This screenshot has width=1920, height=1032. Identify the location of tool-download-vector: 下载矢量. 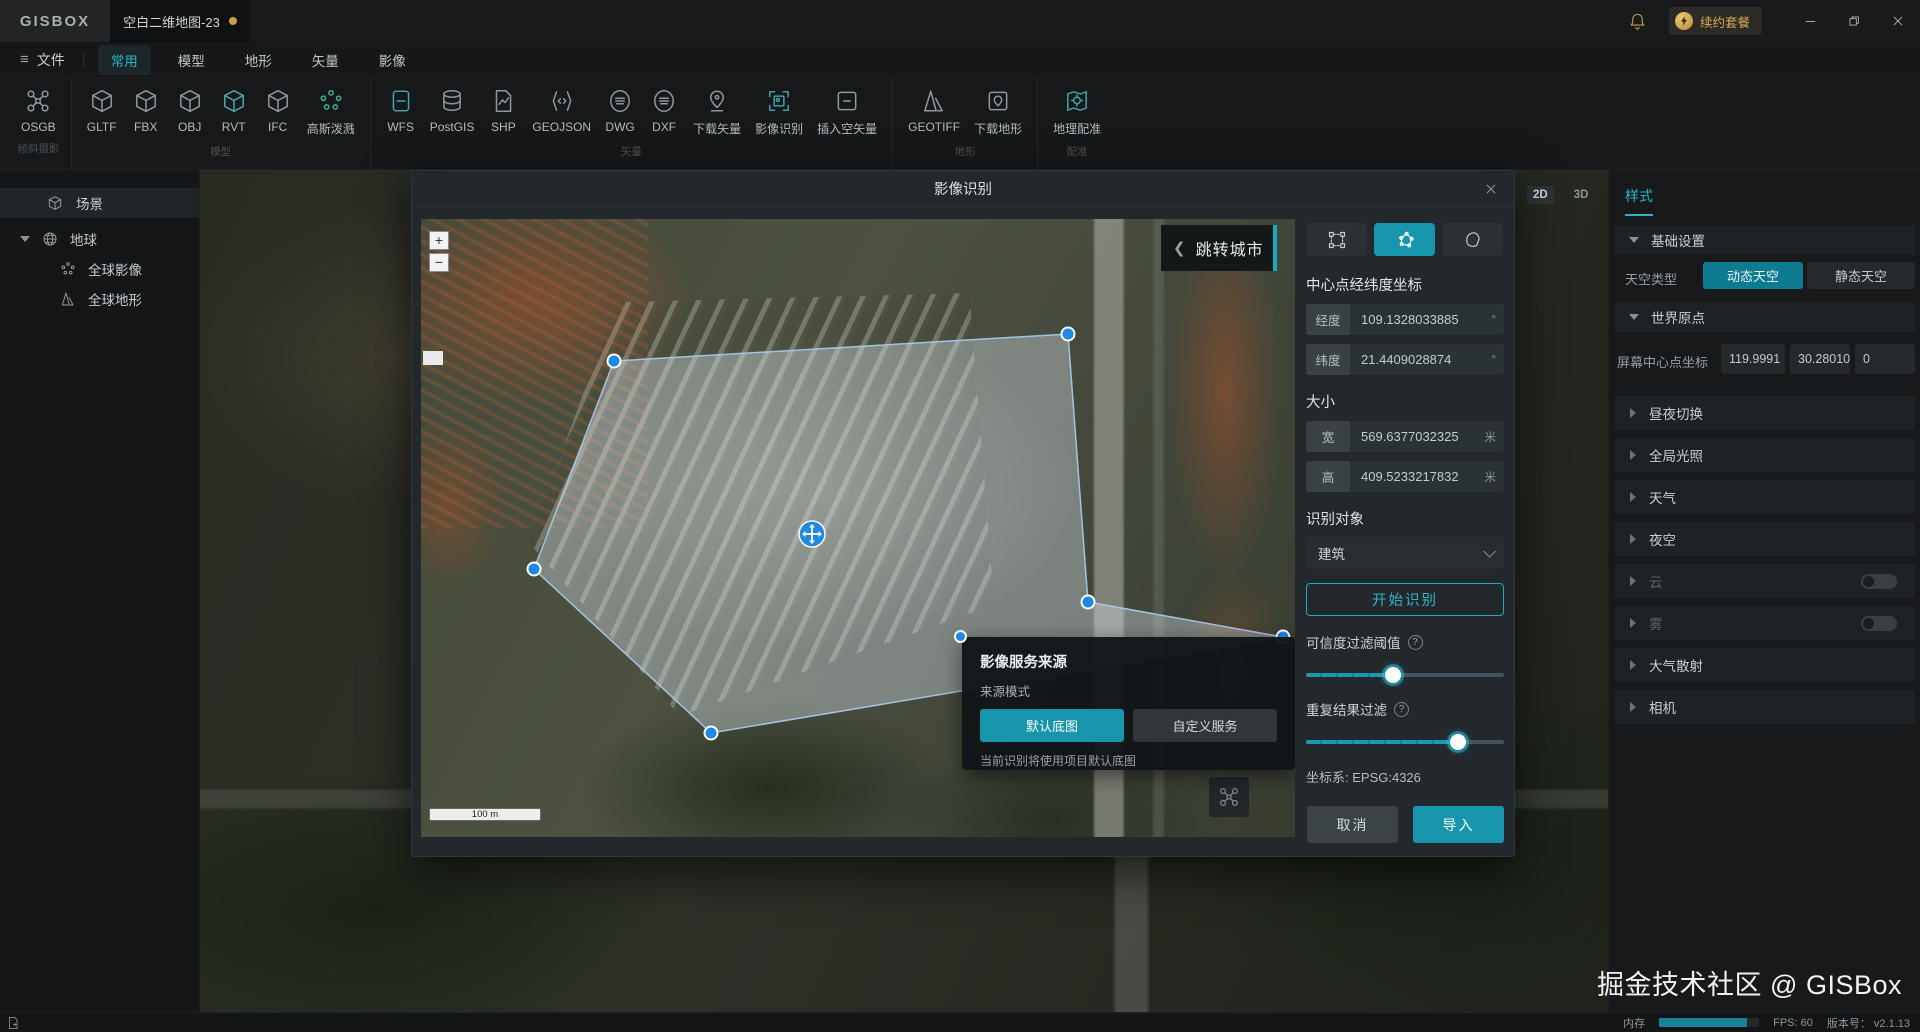
(717, 112).